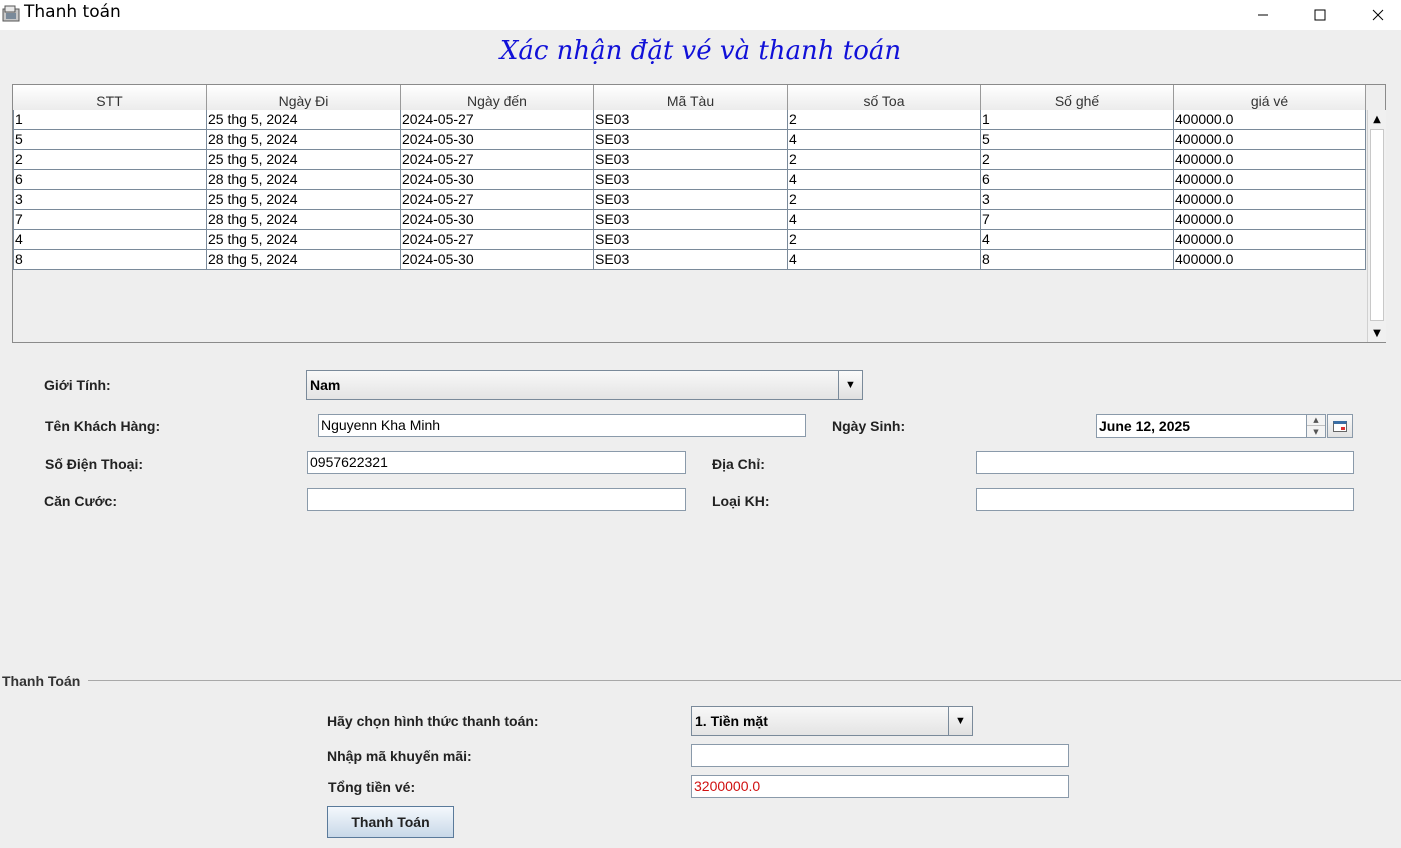 This screenshot has width=1401, height=848. I want to click on cell-seat-number: 3, so click(1077, 200).